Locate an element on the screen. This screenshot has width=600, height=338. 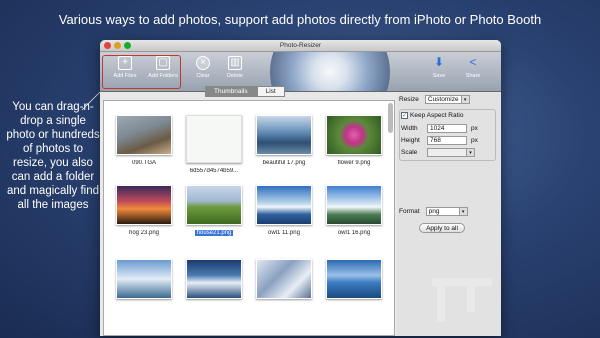
clear-button: × Clear is located at coordinates (203, 67).